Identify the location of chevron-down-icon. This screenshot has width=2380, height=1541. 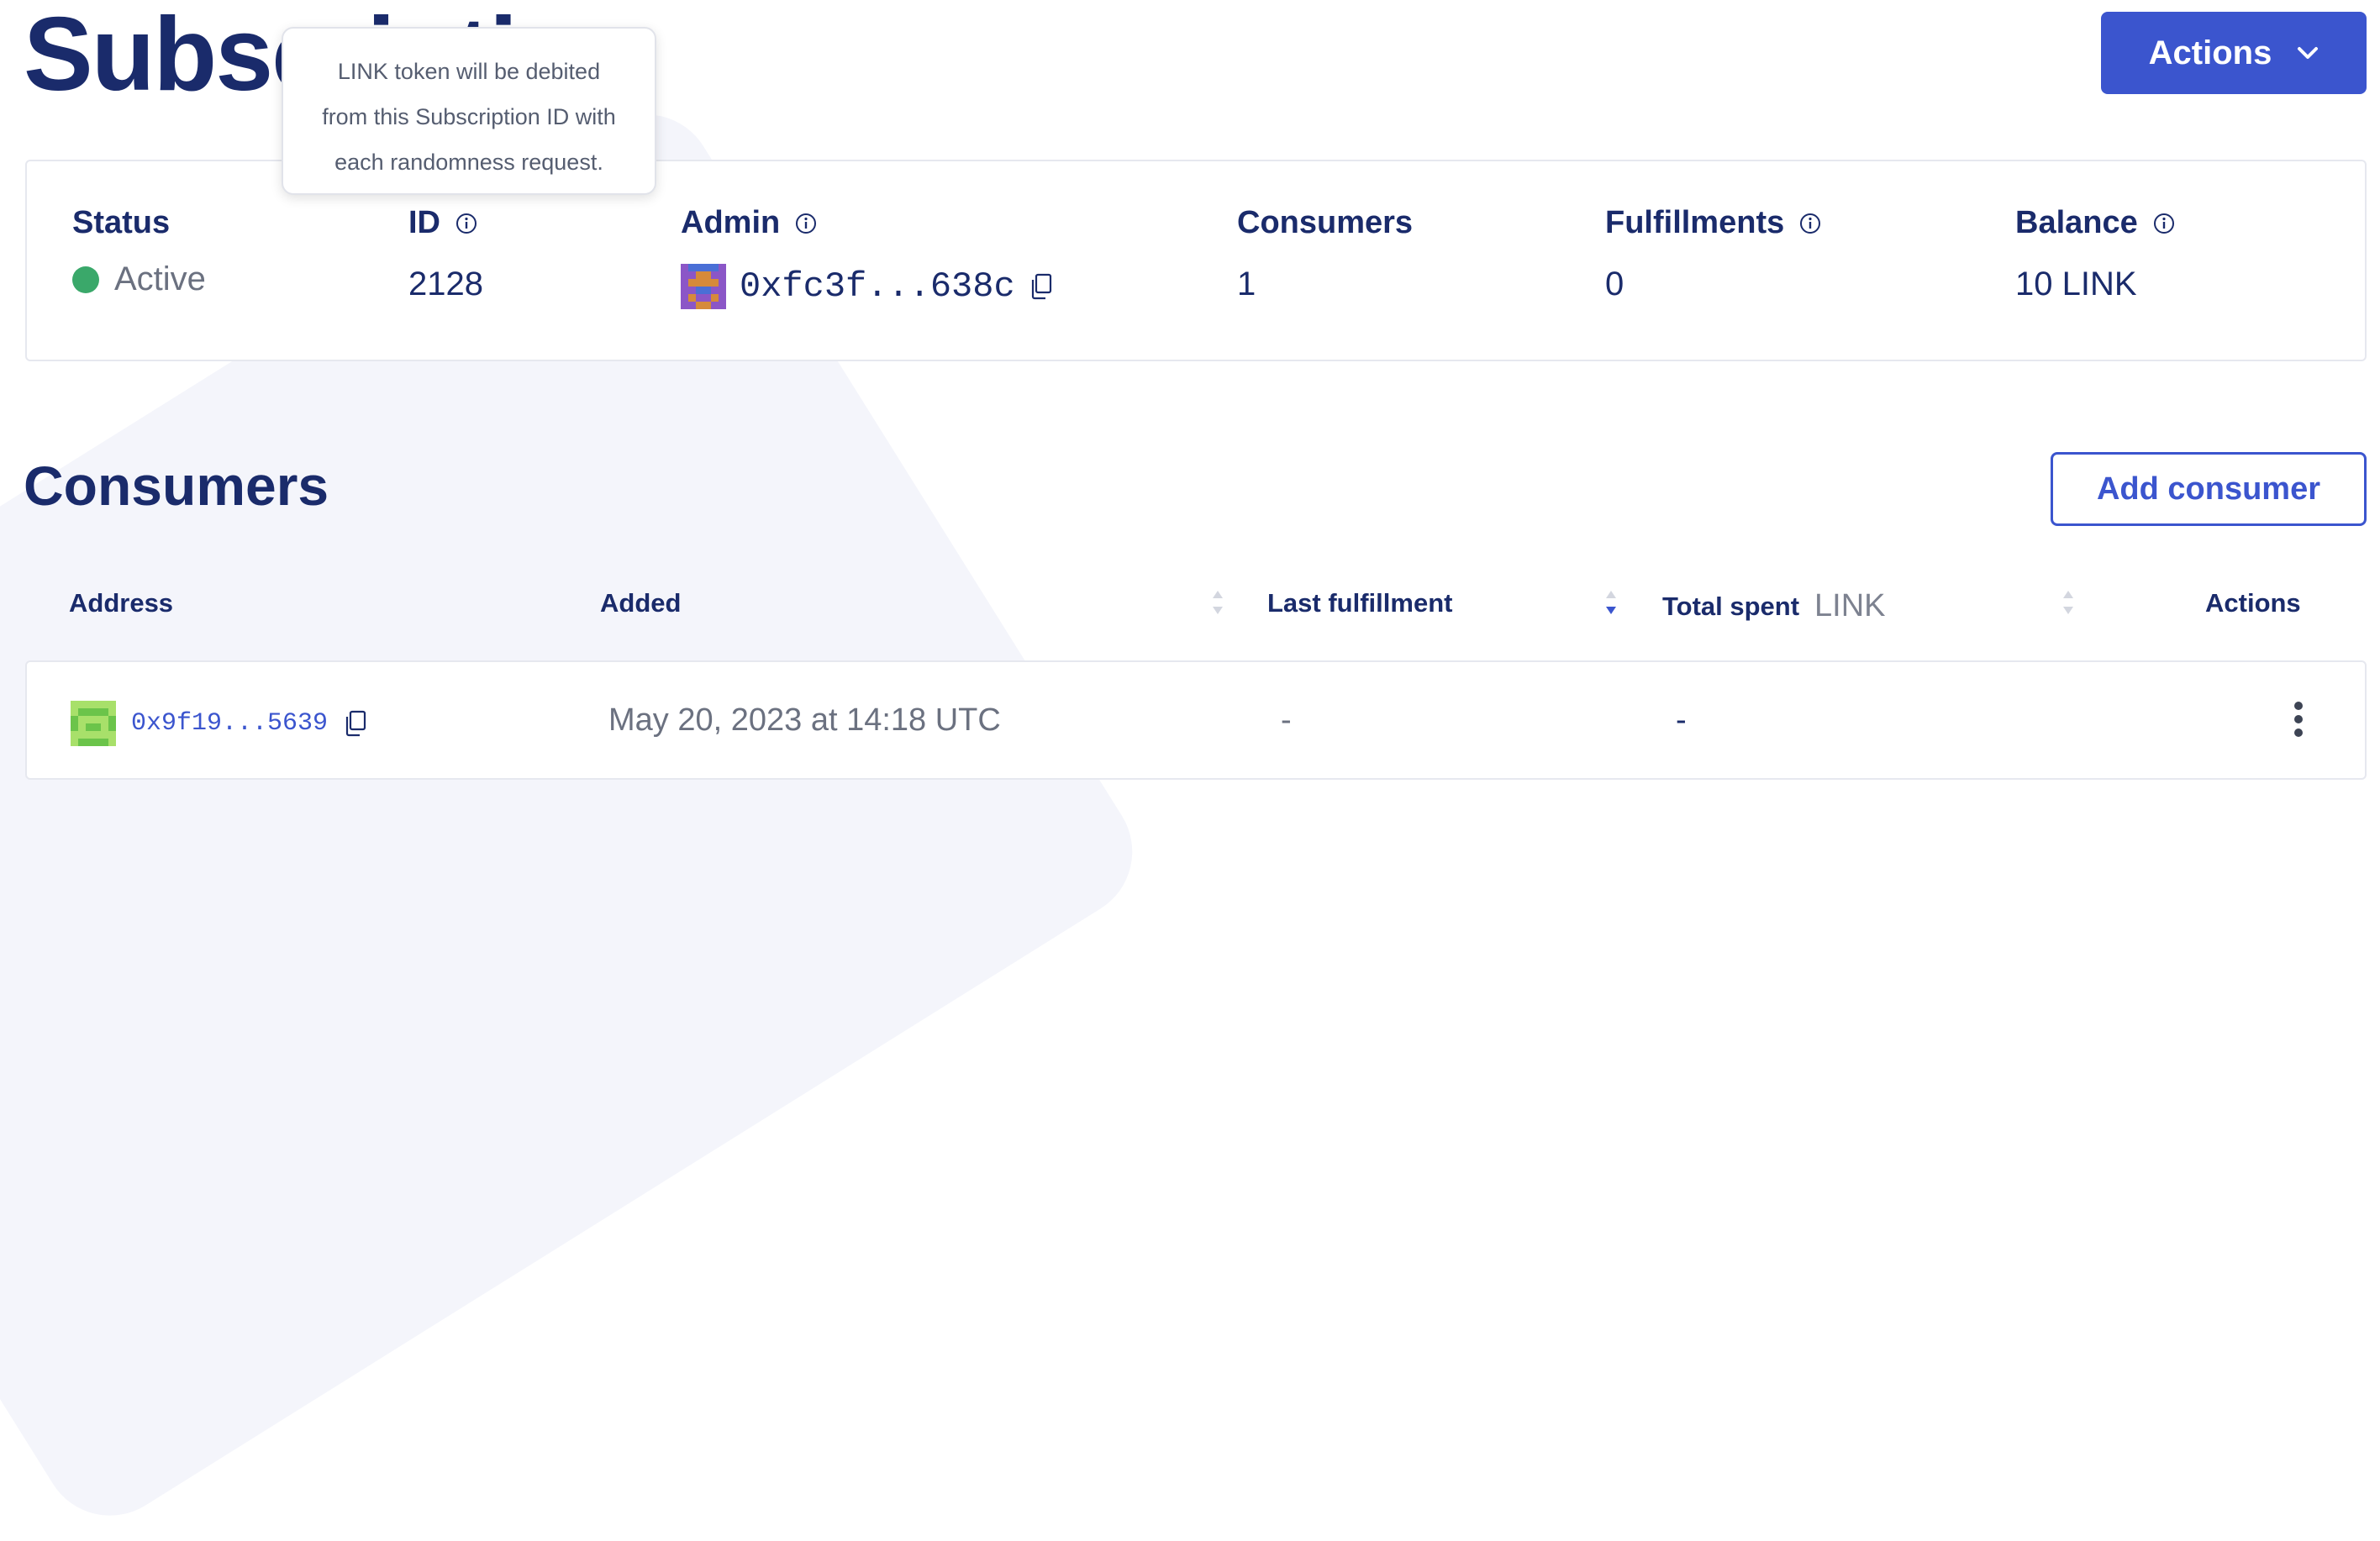
(2308, 53).